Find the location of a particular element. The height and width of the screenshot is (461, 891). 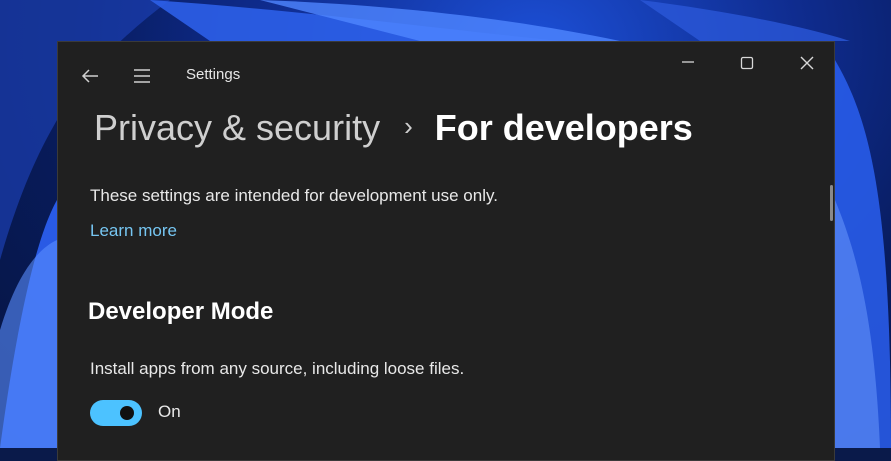

scrollbar-thumb is located at coordinates (831, 203).